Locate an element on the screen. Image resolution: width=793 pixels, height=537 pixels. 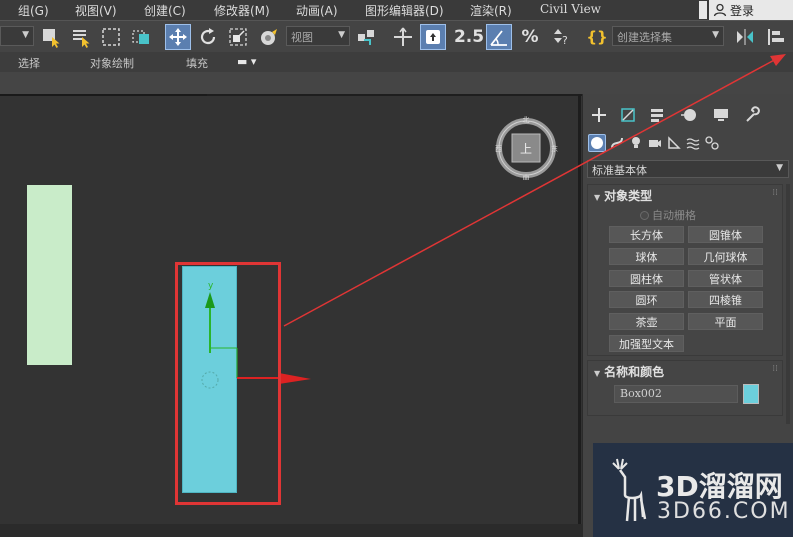
login-button: 登录 is located at coordinates (751, 10).